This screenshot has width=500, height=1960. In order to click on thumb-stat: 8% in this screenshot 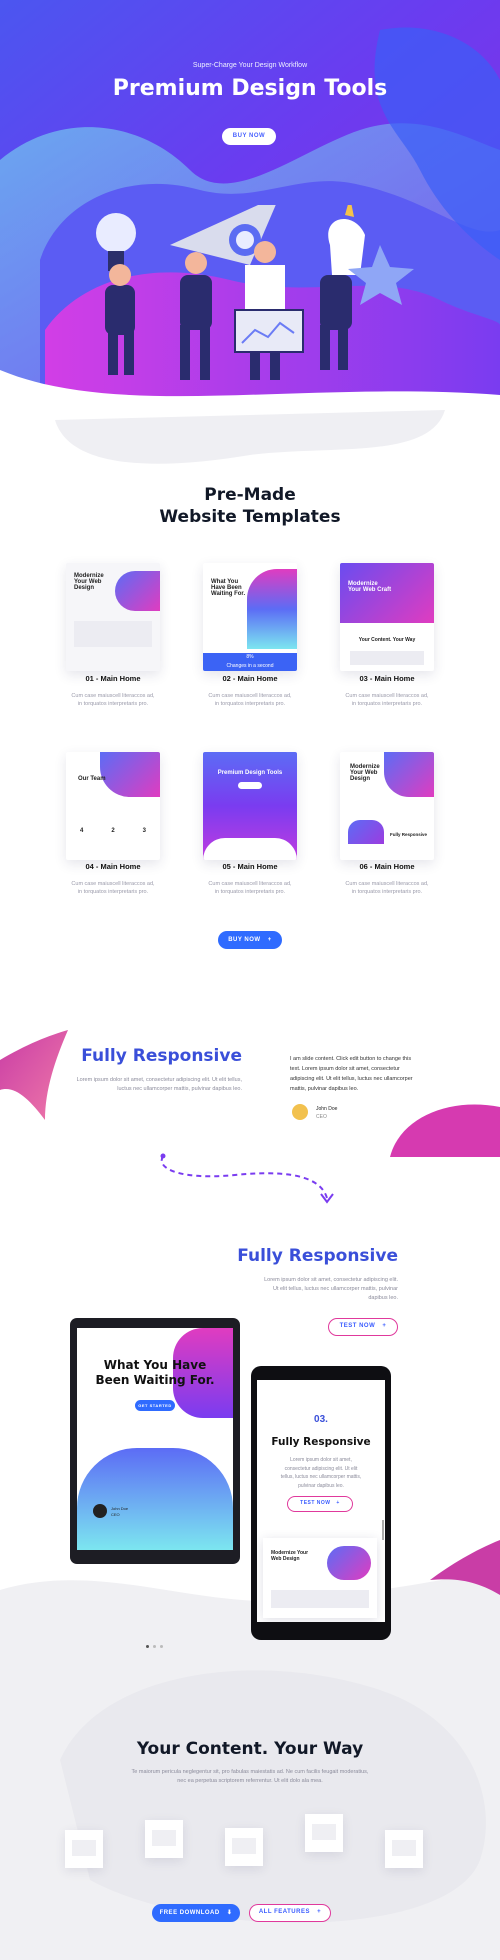, I will do `click(250, 657)`.